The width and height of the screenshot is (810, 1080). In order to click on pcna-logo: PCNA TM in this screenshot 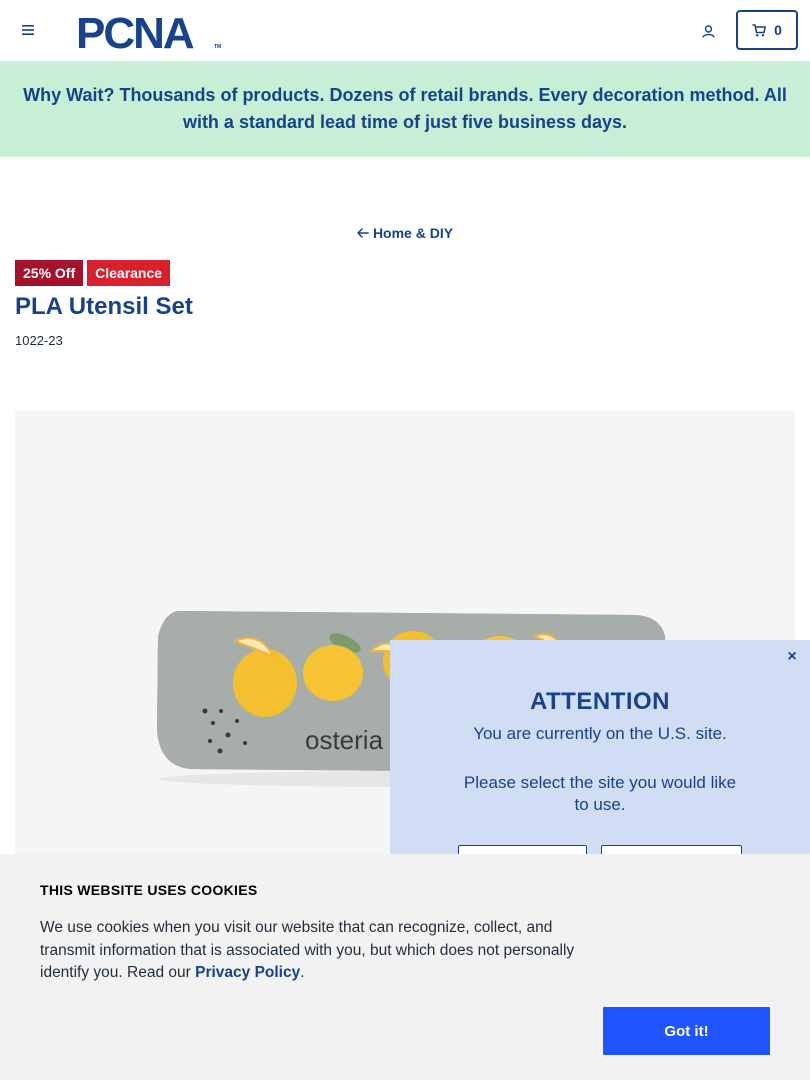, I will do `click(150, 31)`.